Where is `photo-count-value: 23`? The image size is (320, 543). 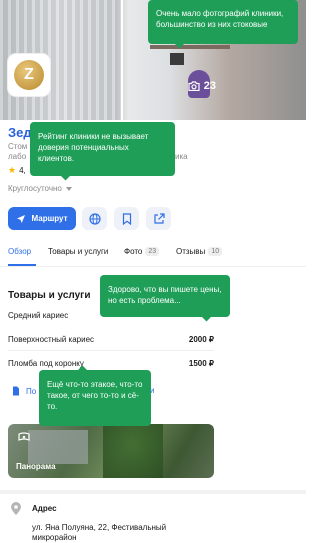 photo-count-value: 23 is located at coordinates (209, 86).